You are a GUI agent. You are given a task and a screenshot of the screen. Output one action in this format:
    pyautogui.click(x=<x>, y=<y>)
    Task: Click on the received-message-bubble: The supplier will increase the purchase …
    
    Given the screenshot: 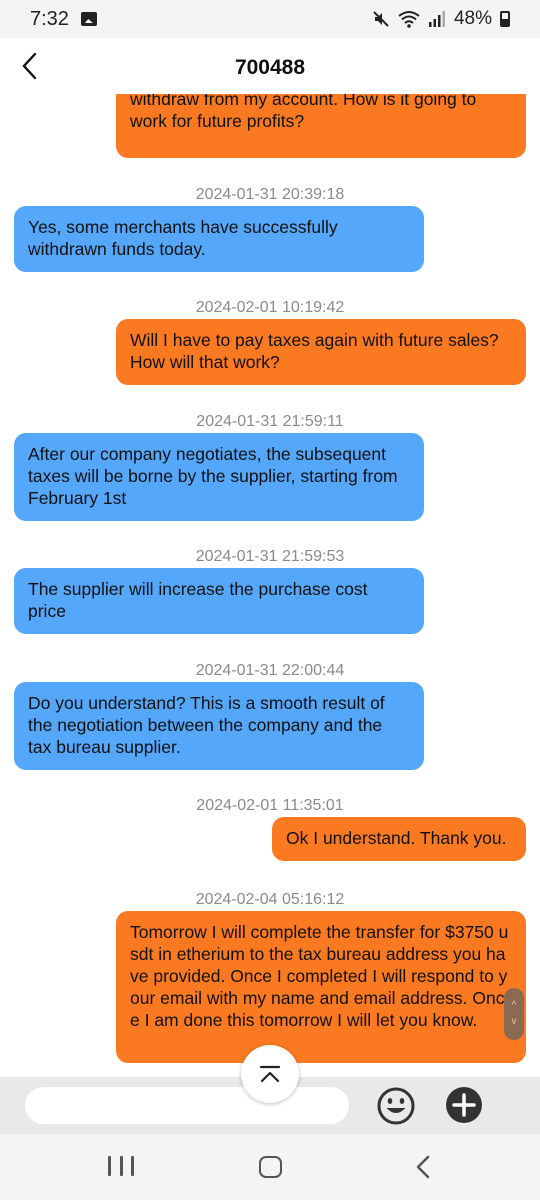 What is the action you would take?
    pyautogui.click(x=219, y=601)
    